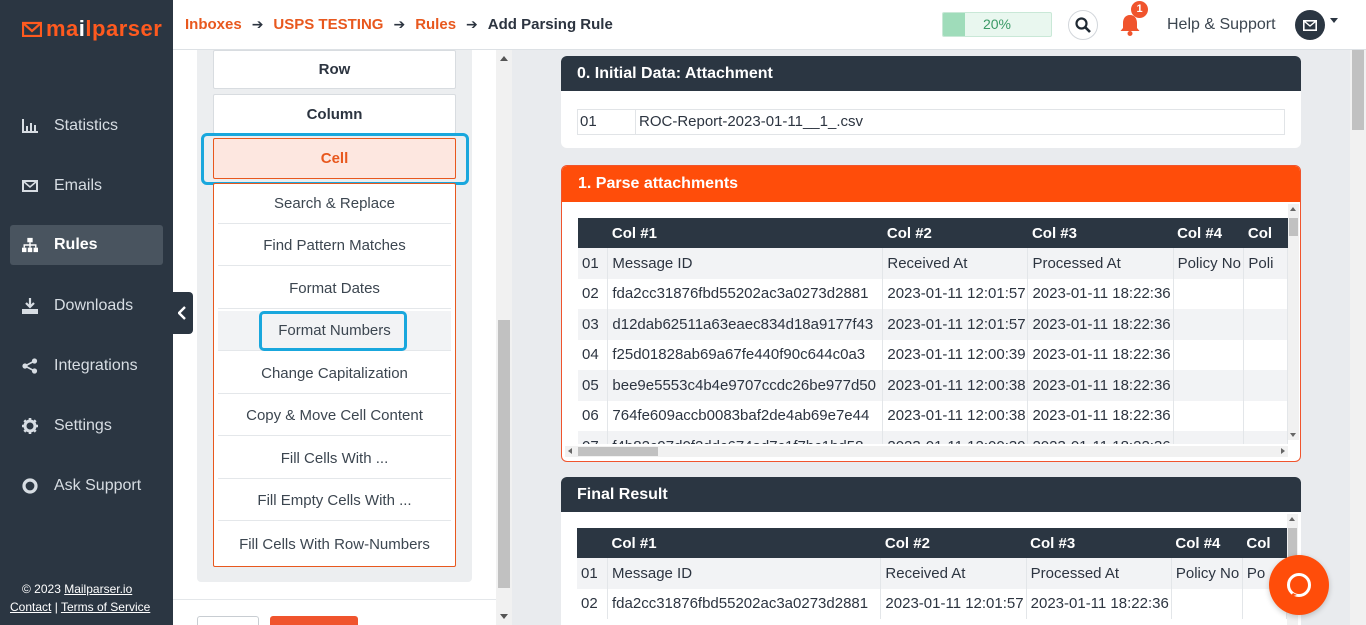 This screenshot has width=1366, height=625. Describe the element at coordinates (30, 366) in the screenshot. I see `share-icon` at that location.